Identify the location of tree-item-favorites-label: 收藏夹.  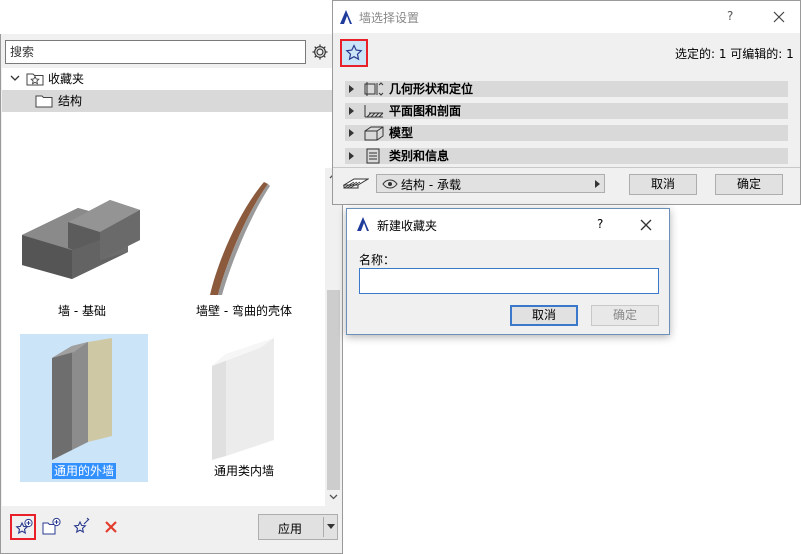
(66, 79).